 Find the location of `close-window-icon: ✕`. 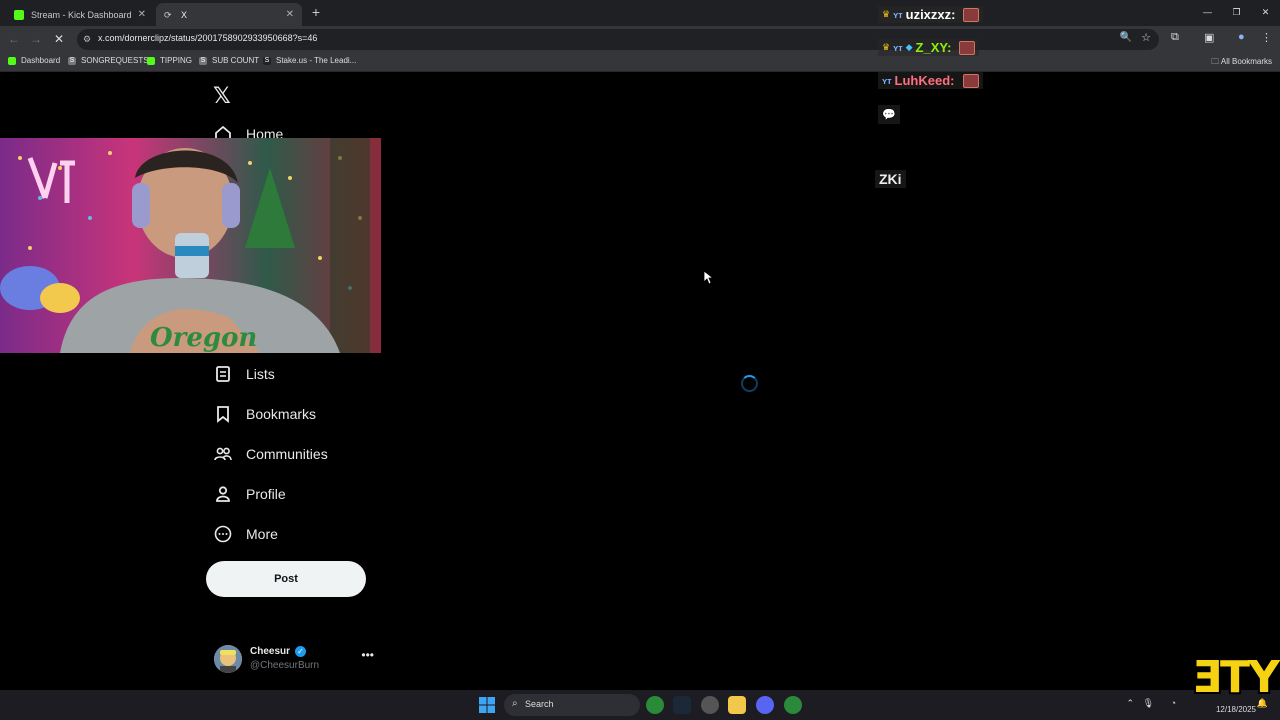

close-window-icon: ✕ is located at coordinates (1265, 13).